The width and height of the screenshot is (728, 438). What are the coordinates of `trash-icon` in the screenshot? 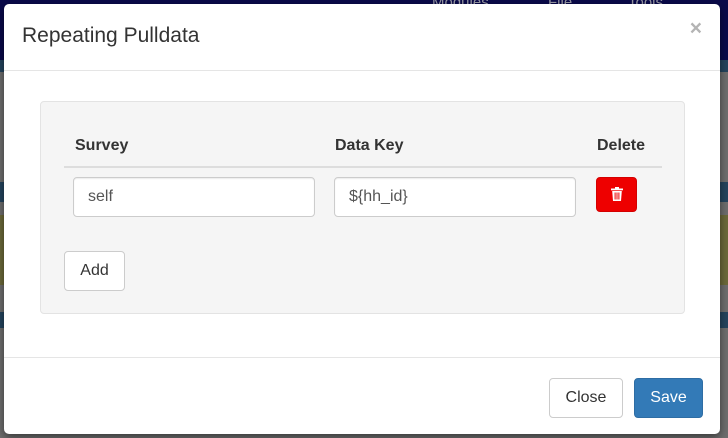 It's located at (617, 194).